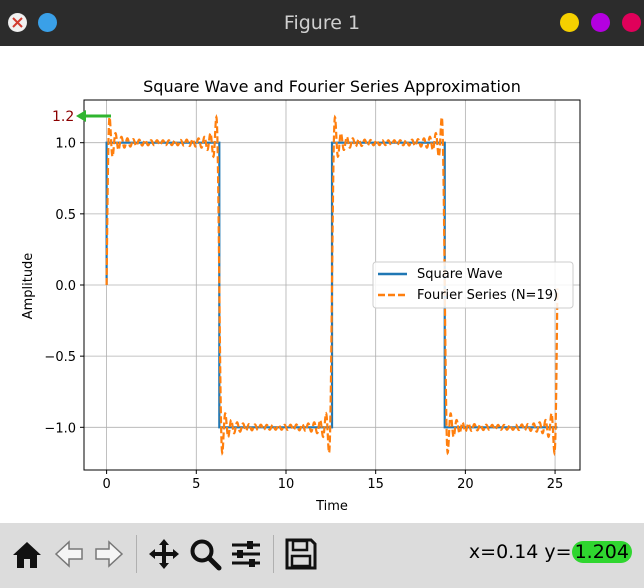  I want to click on y-axis-label: Amplitude, so click(28, 286).